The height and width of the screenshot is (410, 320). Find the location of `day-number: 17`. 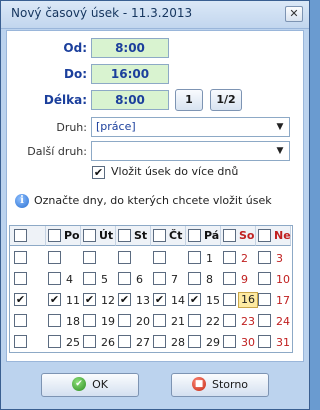

day-number: 17 is located at coordinates (283, 300).